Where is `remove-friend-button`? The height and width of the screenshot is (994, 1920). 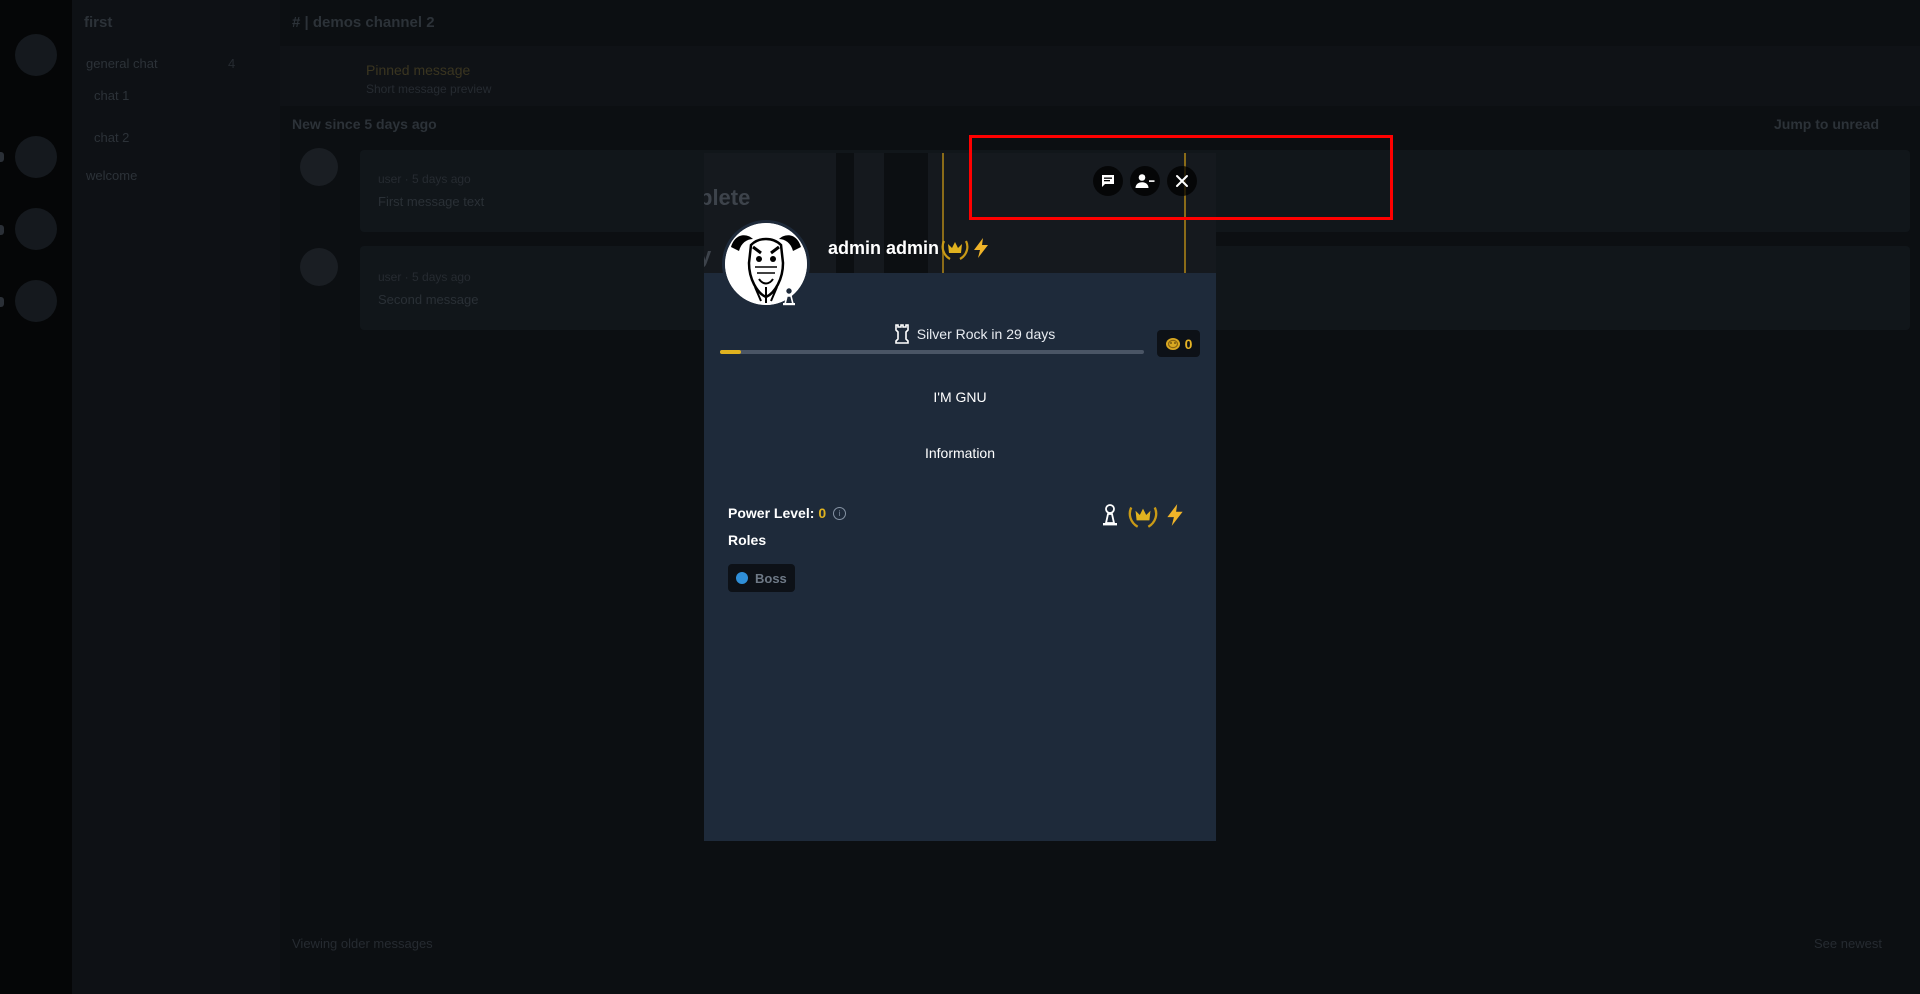
remove-friend-button is located at coordinates (1145, 181).